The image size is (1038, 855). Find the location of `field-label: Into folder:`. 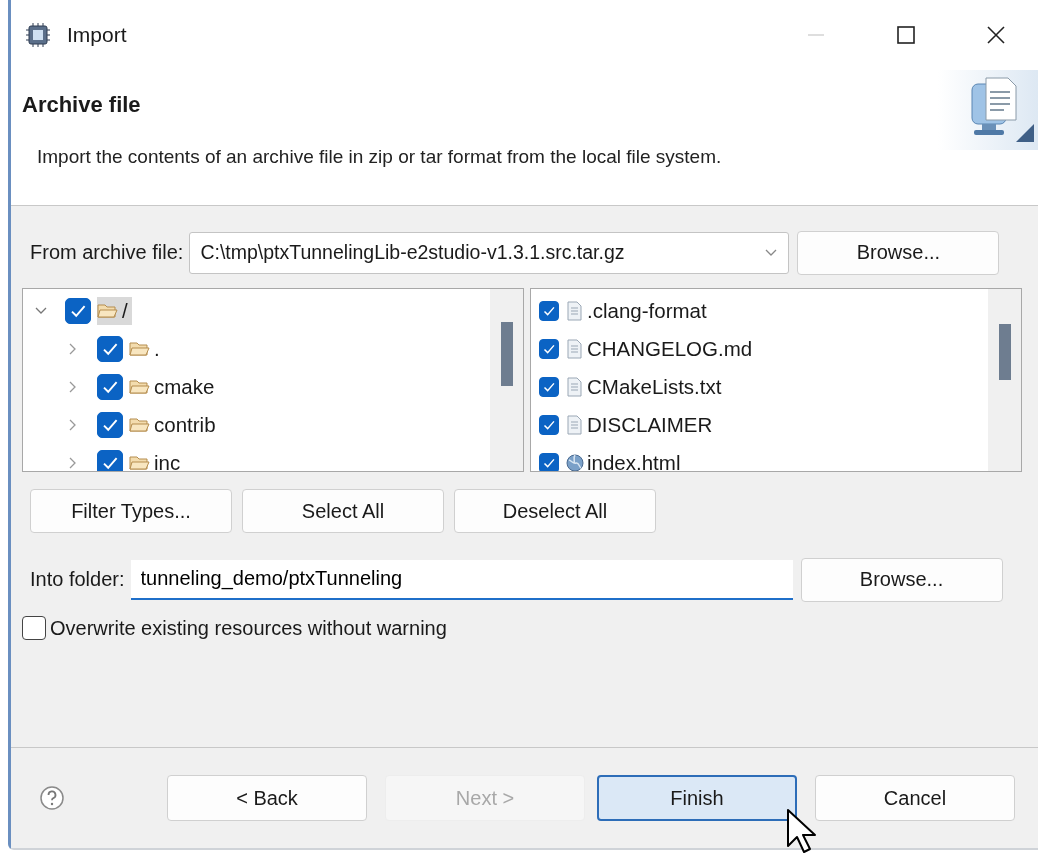

field-label: Into folder: is located at coordinates (77, 579).